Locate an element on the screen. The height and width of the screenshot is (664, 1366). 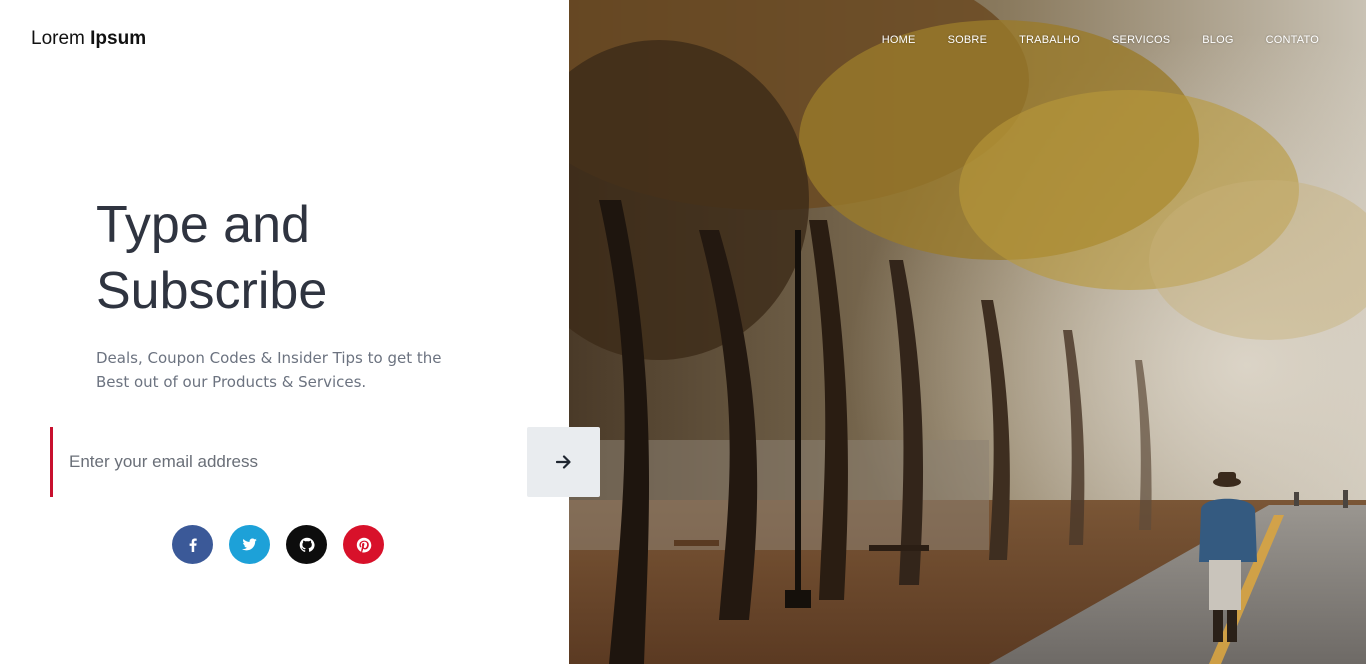
pinterest-button is located at coordinates (363, 544).